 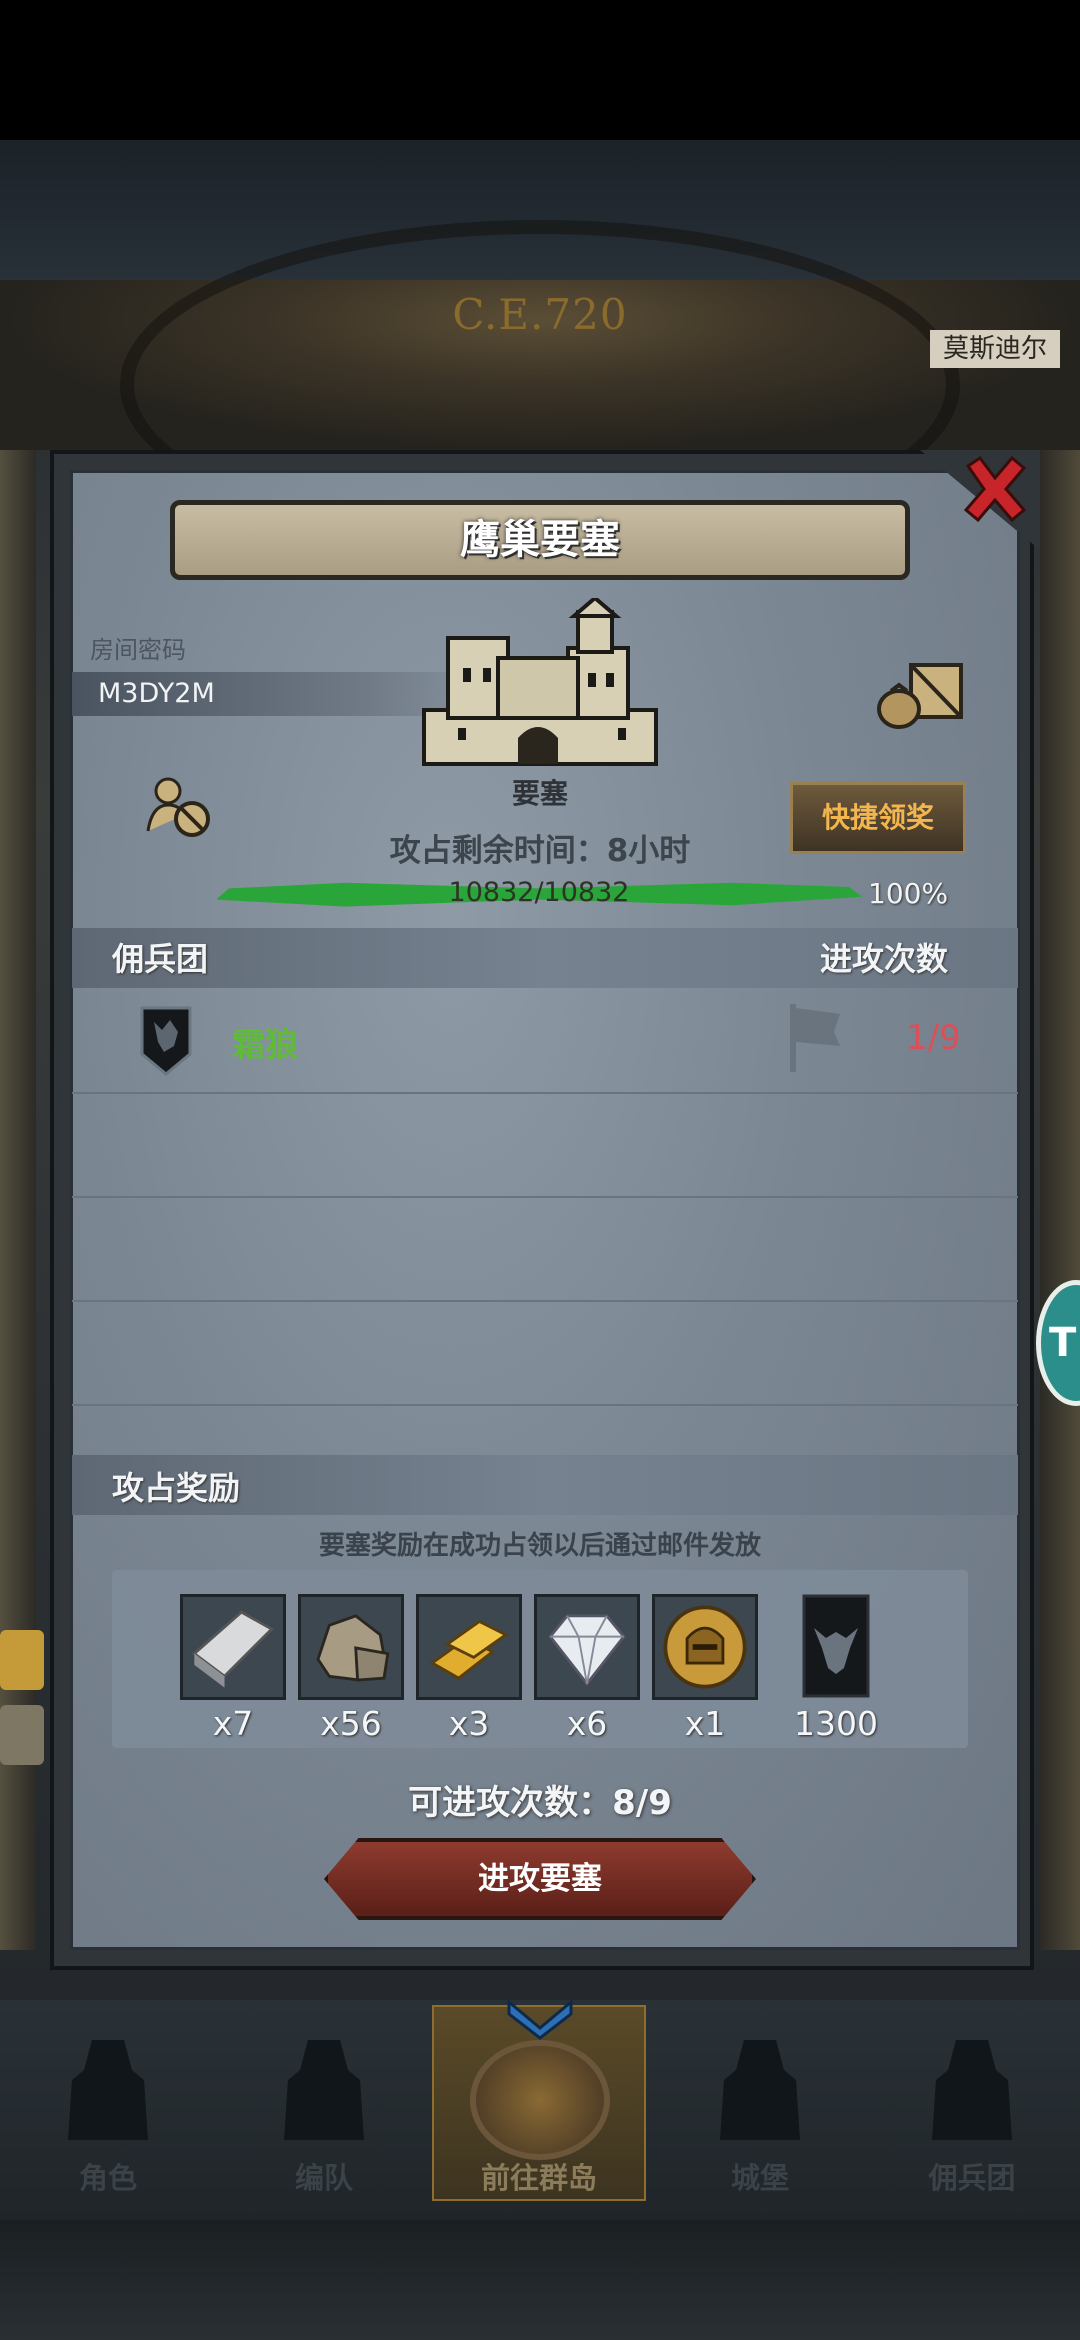 What do you see at coordinates (176, 1488) in the screenshot?
I see `reward-header: 攻占奖励` at bounding box center [176, 1488].